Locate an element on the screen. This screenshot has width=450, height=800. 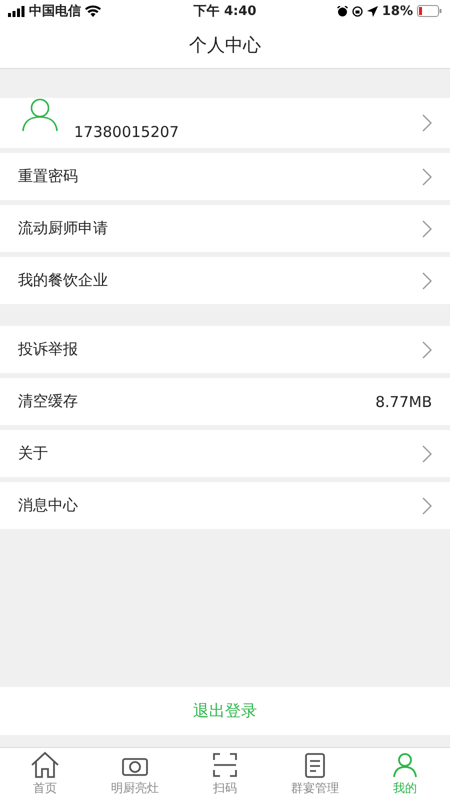
menu-label: 重置密码 is located at coordinates (48, 176).